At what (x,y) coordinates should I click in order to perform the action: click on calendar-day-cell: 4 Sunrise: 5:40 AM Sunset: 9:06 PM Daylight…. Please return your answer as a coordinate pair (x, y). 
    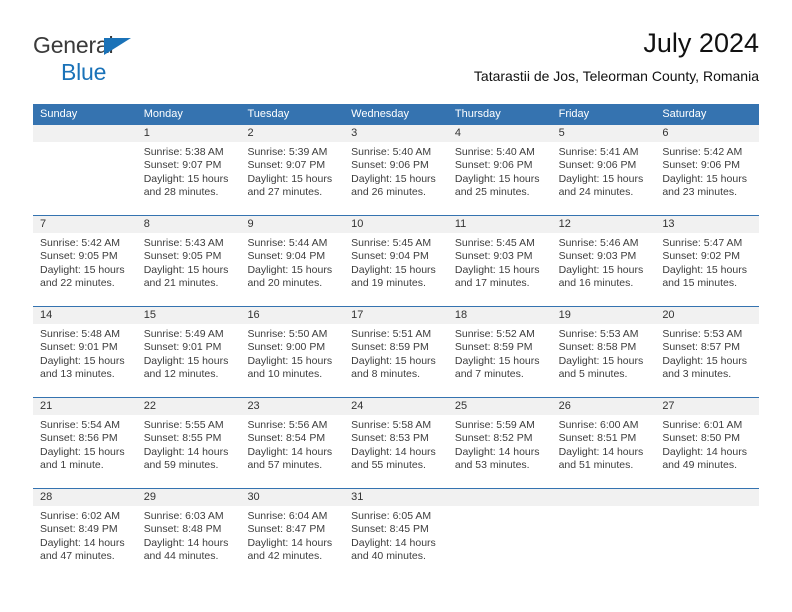
    Looking at the image, I should click on (499, 170).